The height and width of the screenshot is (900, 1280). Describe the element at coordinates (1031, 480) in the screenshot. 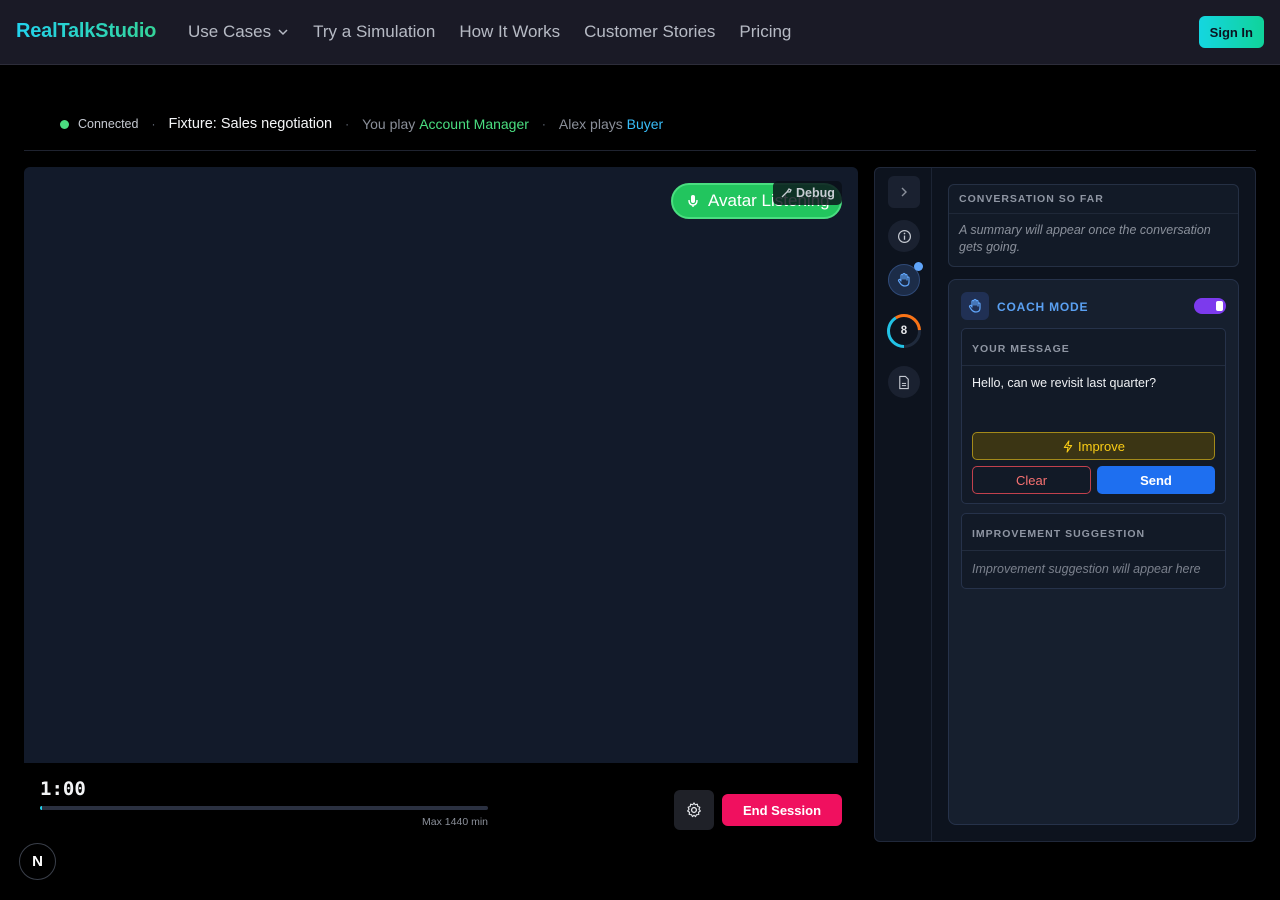

I see `clear-button: Clear` at that location.